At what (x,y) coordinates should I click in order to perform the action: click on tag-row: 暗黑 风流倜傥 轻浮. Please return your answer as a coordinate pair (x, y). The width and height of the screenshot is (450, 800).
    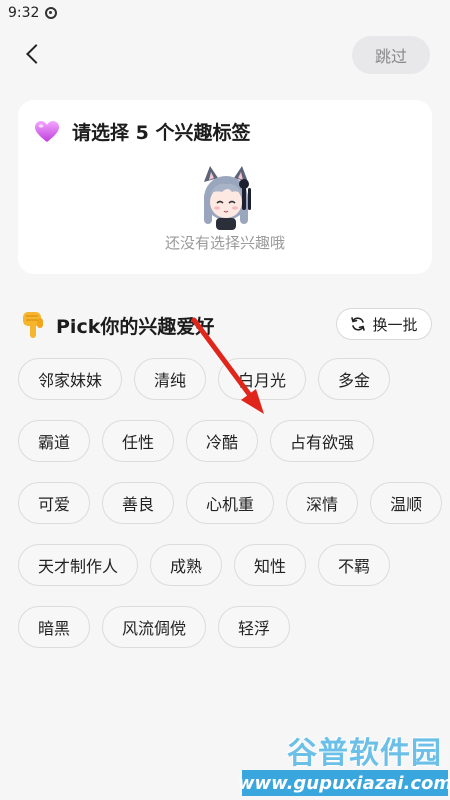
    Looking at the image, I should click on (225, 627).